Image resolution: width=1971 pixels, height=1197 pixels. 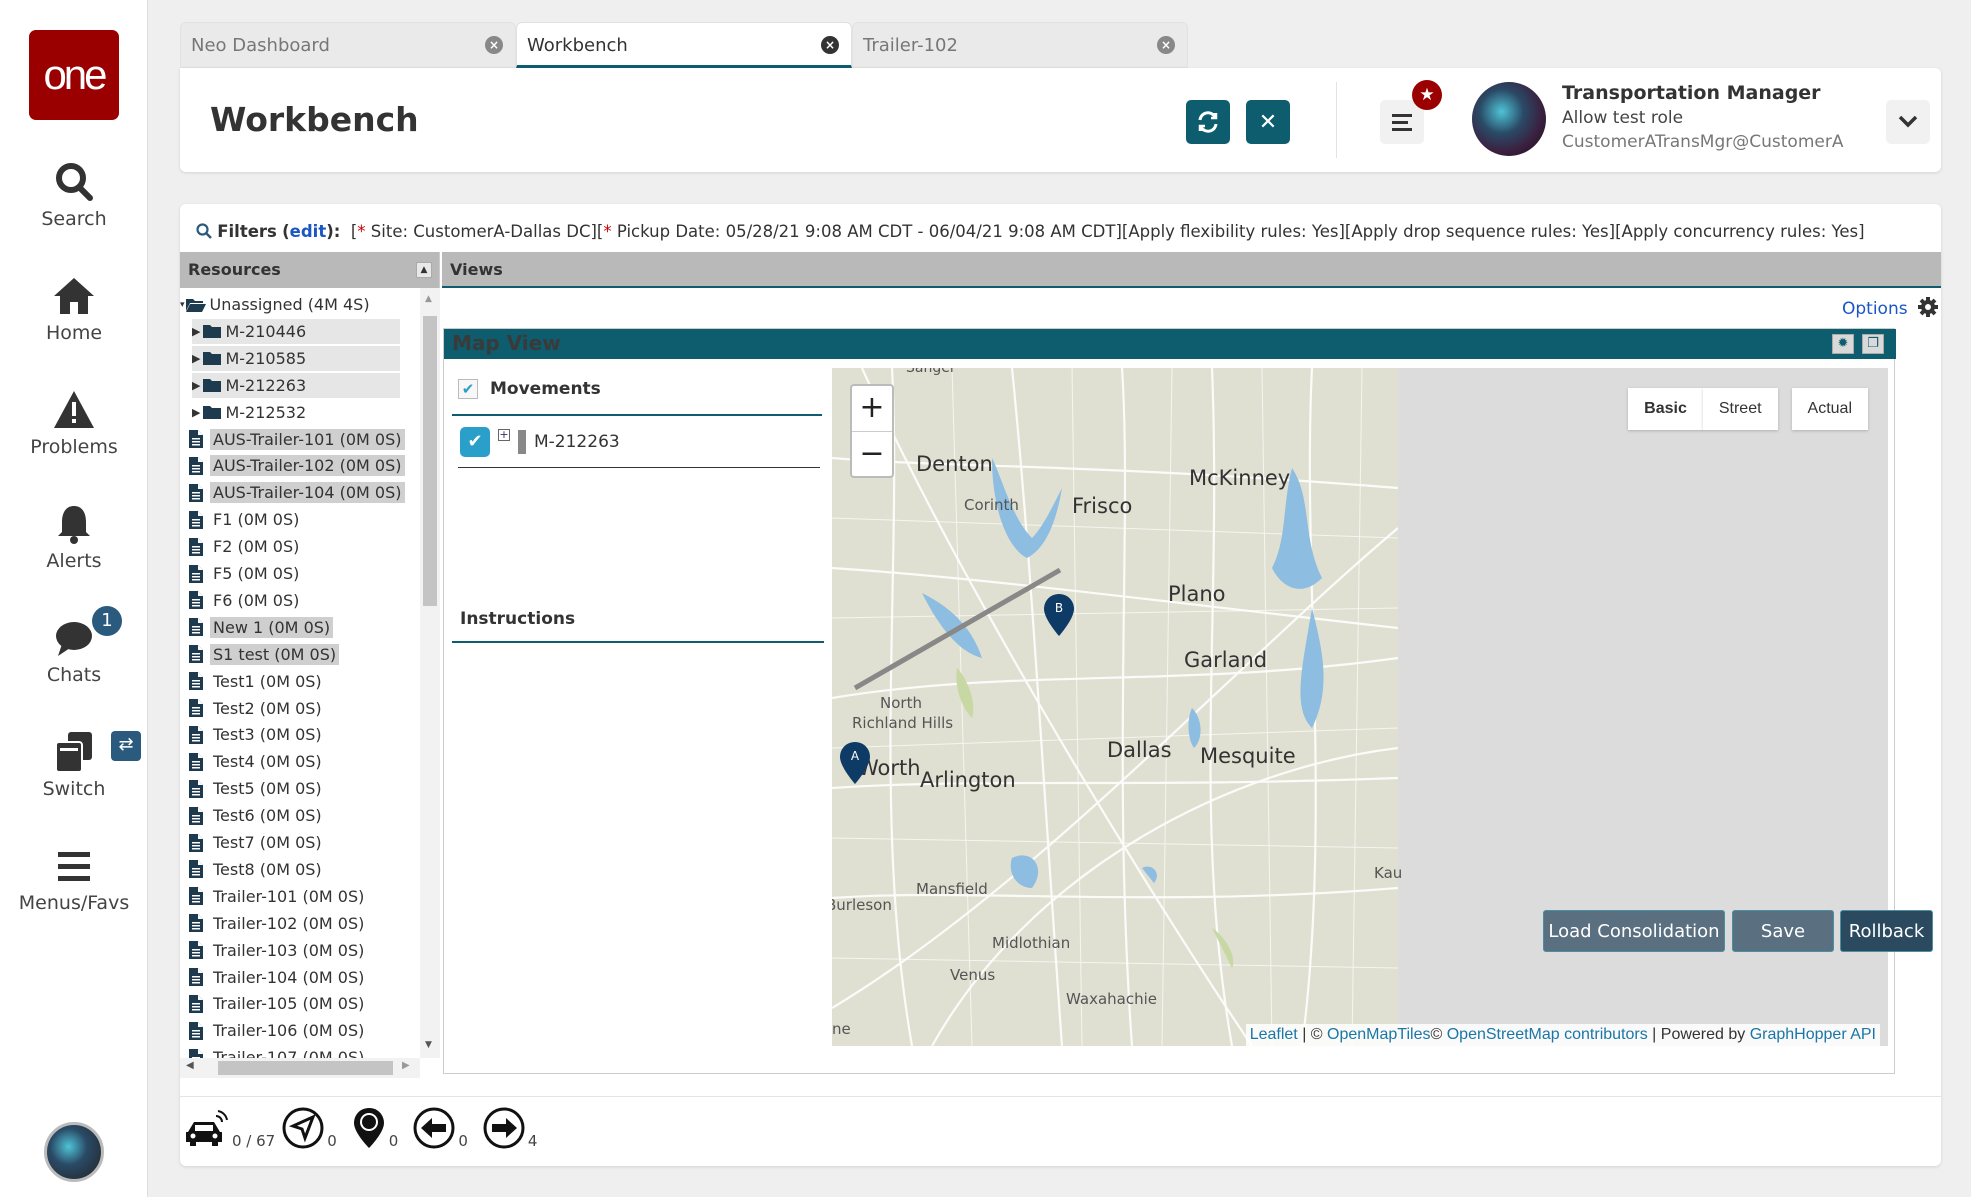 What do you see at coordinates (256, 761) in the screenshot?
I see `tree-item: Test4 (0M 0S)` at bounding box center [256, 761].